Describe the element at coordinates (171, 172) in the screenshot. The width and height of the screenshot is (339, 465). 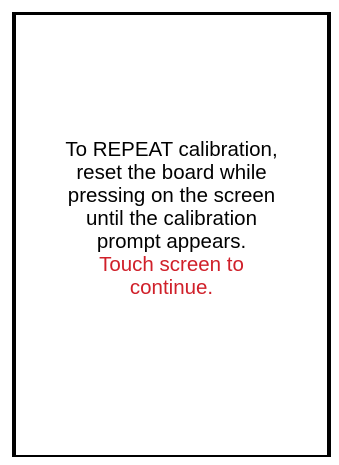
I see `instruction-line-2: reset the board while` at that location.